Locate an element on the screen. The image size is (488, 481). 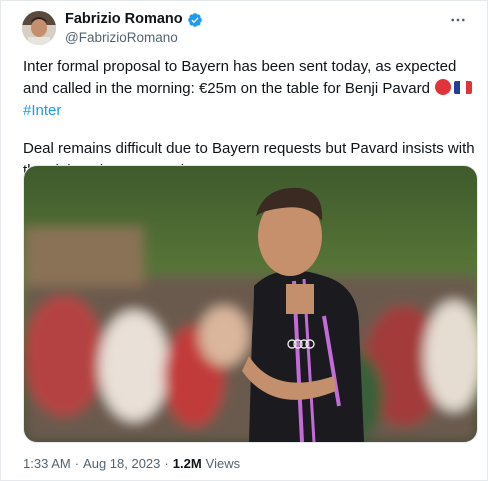
tweet-meta: 1:33 AM · Aug 18, 2023 · 1.2M Views is located at coordinates (131, 463).